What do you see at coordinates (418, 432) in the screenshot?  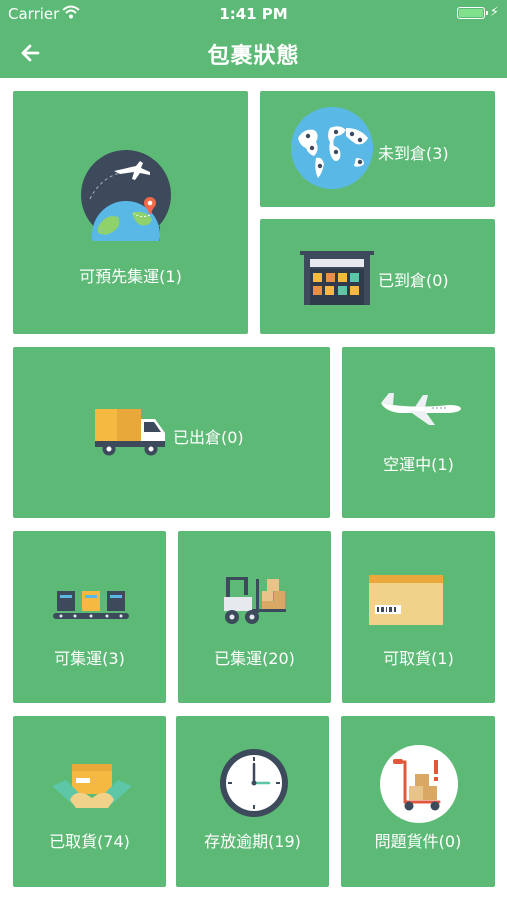 I see `tile-in-air: 空運中(1)` at bounding box center [418, 432].